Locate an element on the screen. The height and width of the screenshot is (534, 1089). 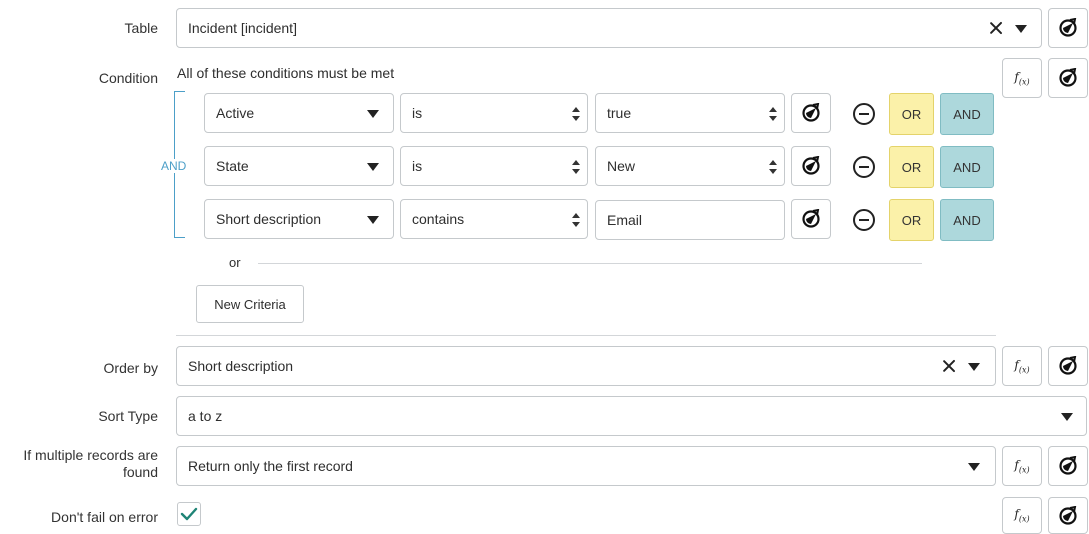
sort-type-value: a to z is located at coordinates (205, 416).